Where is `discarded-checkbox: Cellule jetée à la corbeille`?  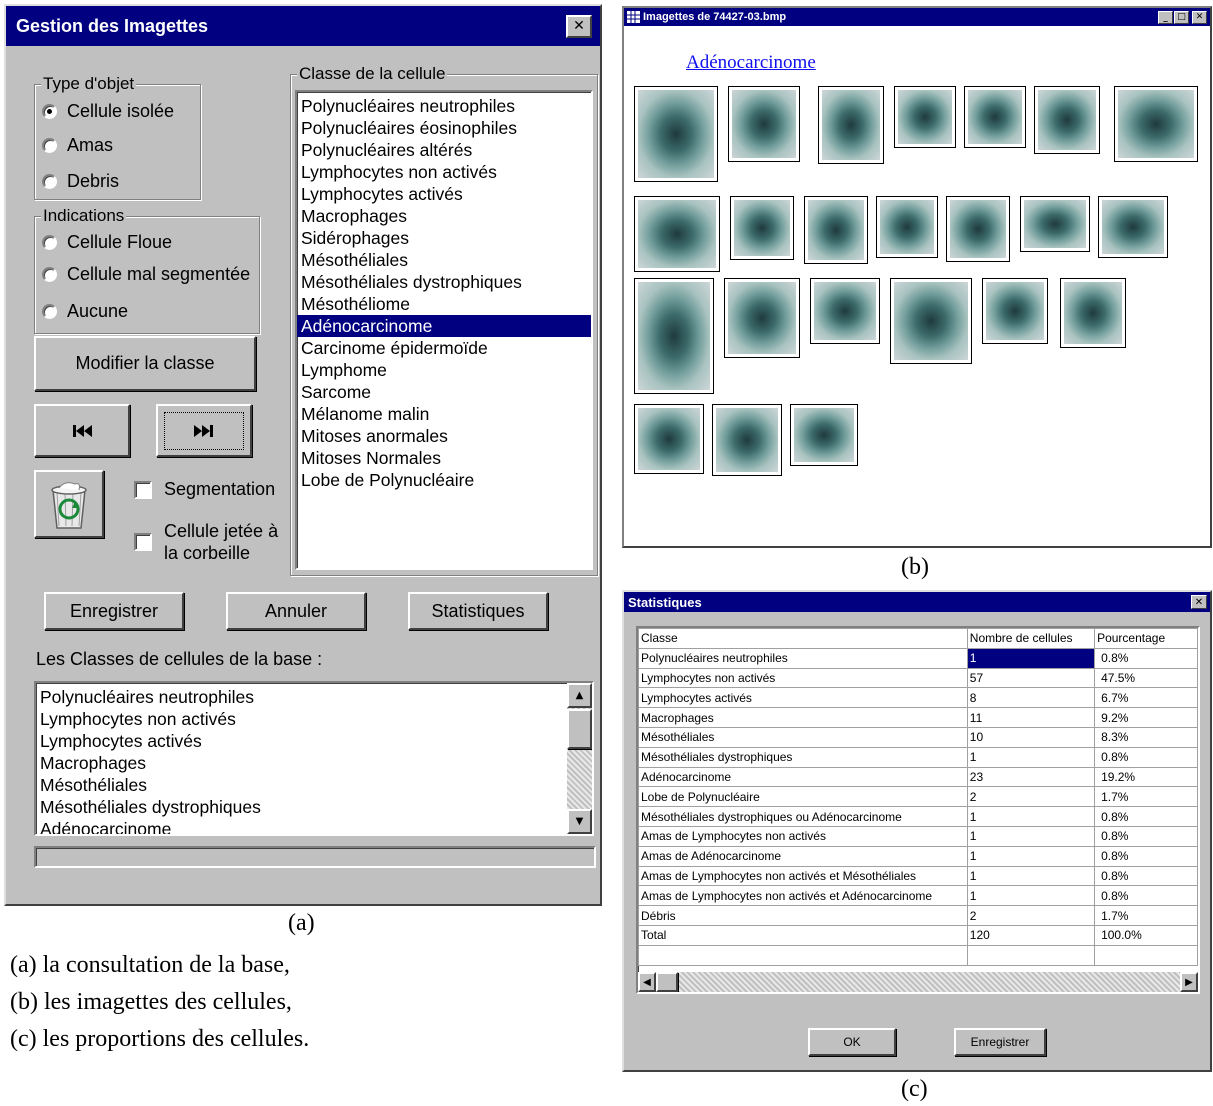
discarded-checkbox: Cellule jetée à la corbeille is located at coordinates (209, 542).